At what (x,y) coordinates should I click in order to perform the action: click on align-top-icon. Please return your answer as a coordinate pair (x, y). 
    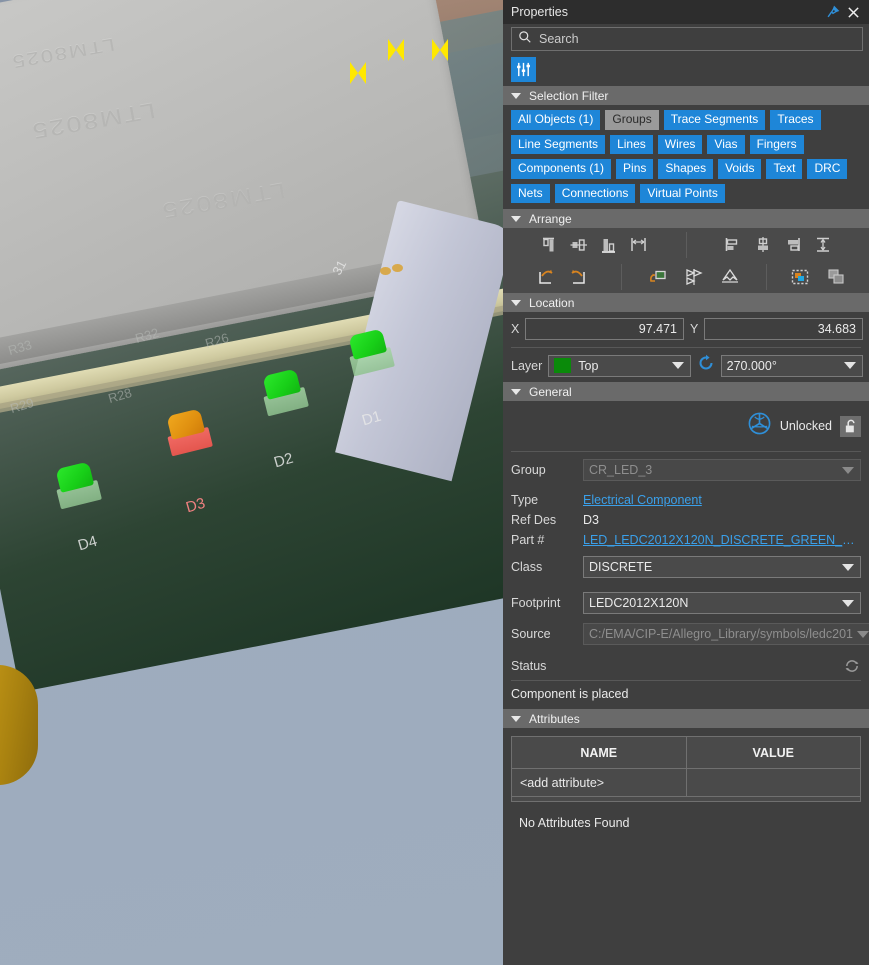
    Looking at the image, I should click on (549, 245).